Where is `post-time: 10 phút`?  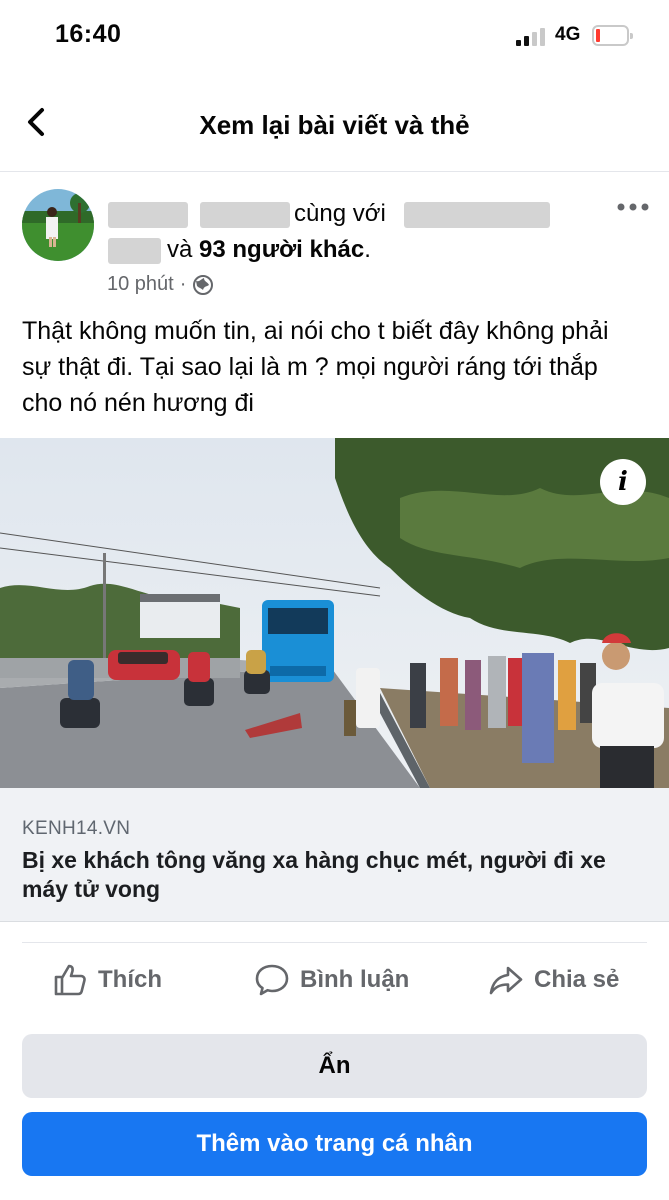
post-time: 10 phút is located at coordinates (140, 284).